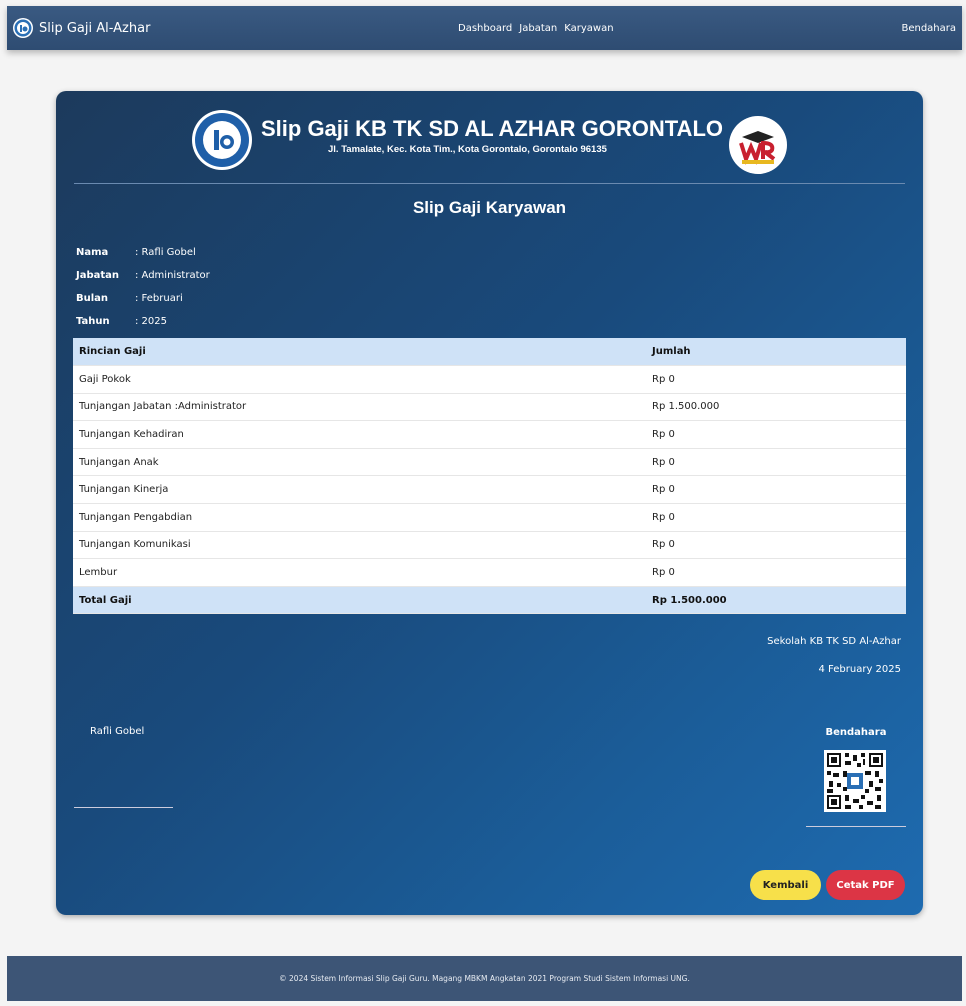  I want to click on print-pdf-button: Cetak PDF, so click(865, 885).